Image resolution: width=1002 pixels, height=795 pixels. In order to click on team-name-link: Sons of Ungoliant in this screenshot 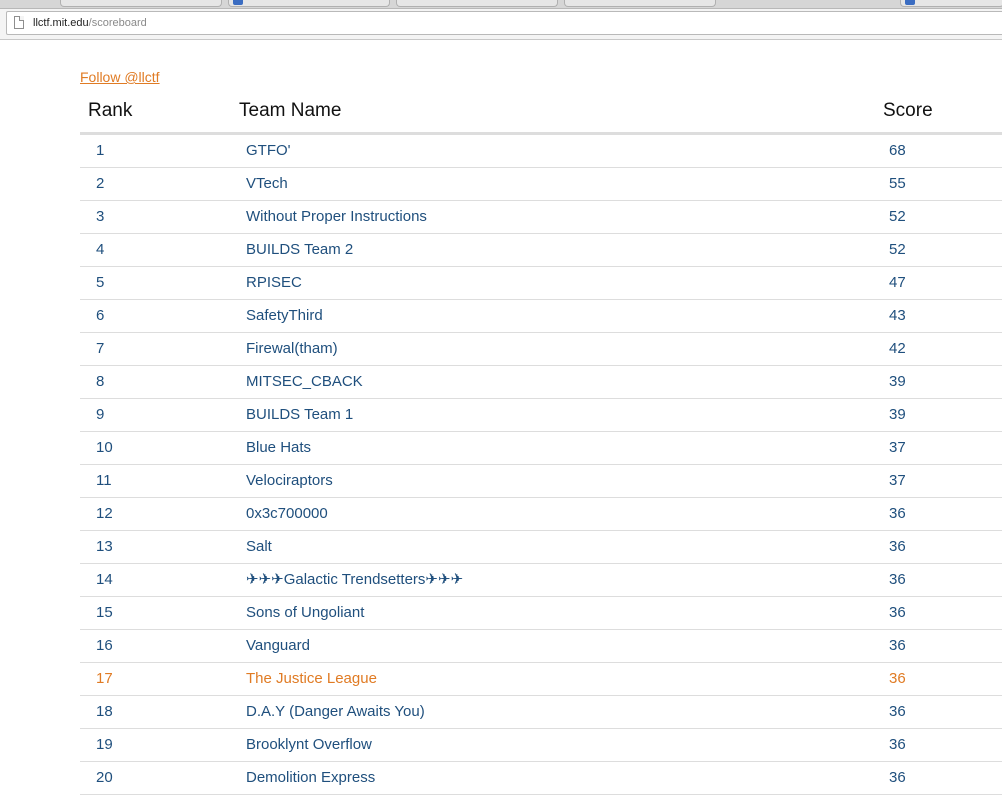, I will do `click(305, 613)`.